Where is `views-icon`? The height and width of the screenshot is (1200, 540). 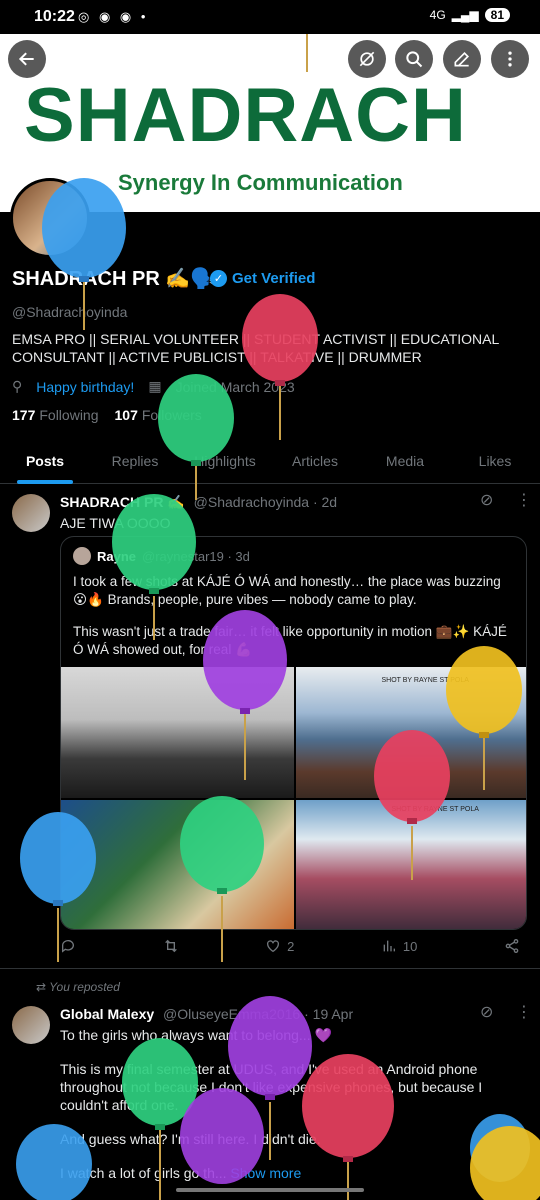 views-icon is located at coordinates (389, 946).